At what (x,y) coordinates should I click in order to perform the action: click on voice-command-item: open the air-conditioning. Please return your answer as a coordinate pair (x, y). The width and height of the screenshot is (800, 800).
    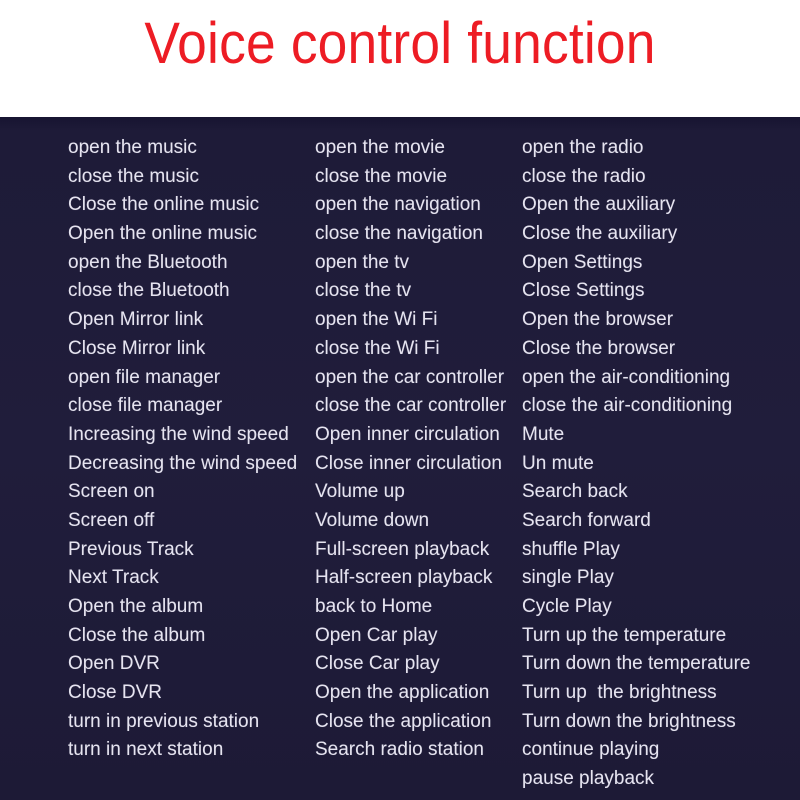
    Looking at the image, I should click on (626, 377).